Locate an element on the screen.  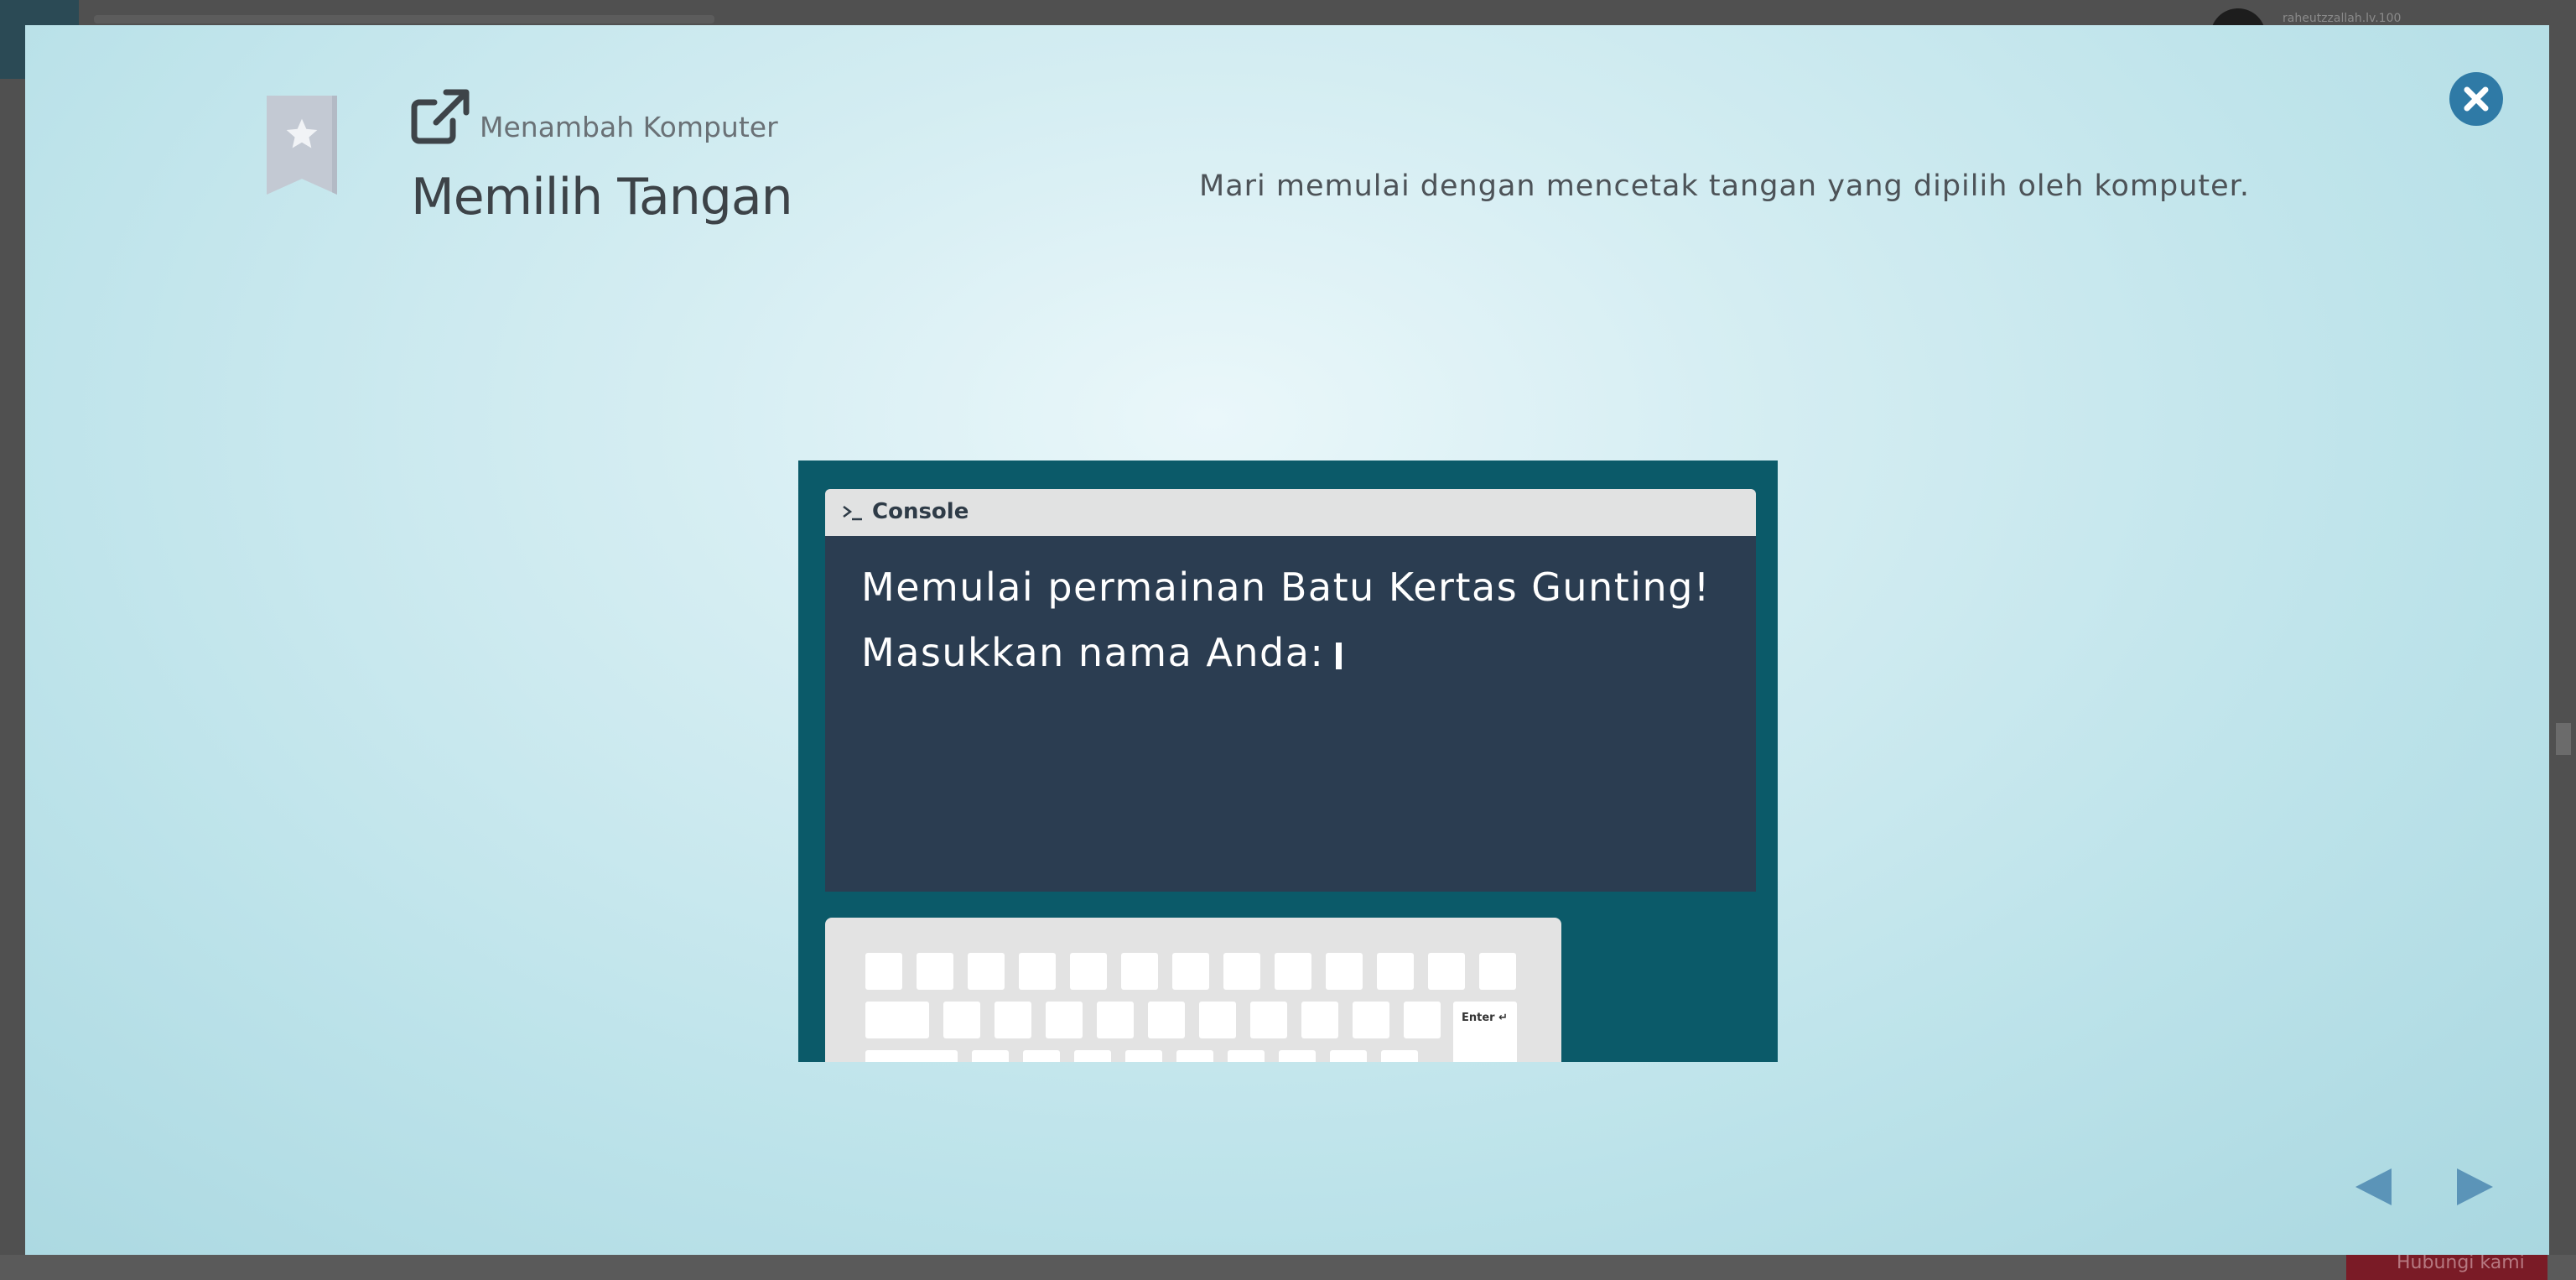
star-icon is located at coordinates (302, 133).